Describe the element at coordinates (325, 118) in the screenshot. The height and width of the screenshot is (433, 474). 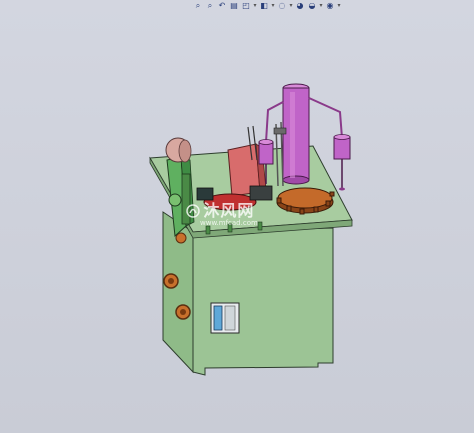
I see `right-arm` at that location.